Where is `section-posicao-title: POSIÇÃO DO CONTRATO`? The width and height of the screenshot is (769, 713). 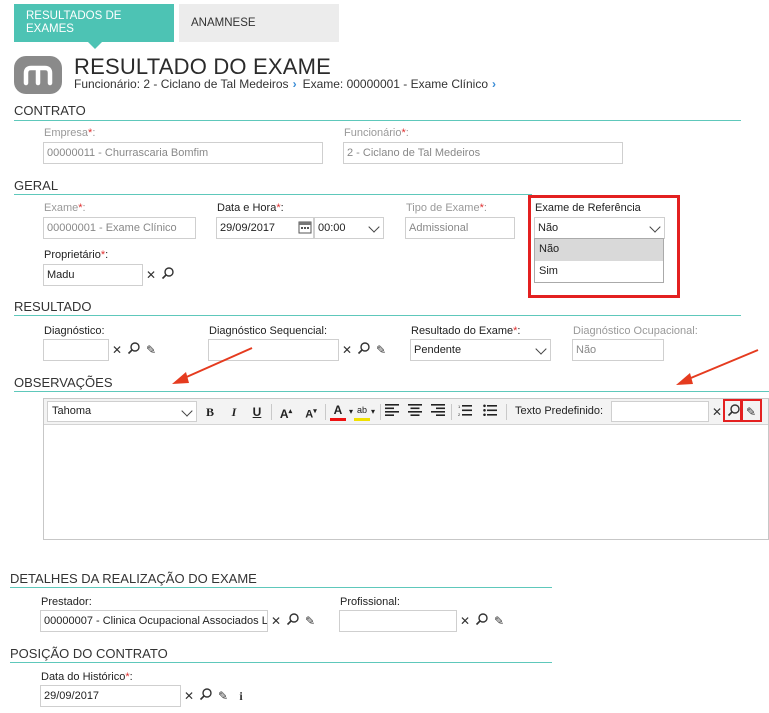
section-posicao-title: POSIÇÃO DO CONTRATO is located at coordinates (89, 653).